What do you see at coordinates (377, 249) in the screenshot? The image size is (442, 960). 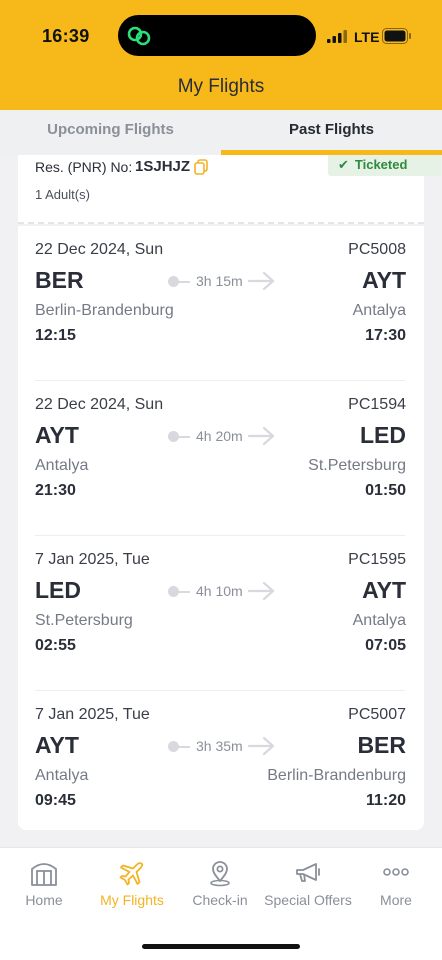 I see `flight-number: PC5008` at bounding box center [377, 249].